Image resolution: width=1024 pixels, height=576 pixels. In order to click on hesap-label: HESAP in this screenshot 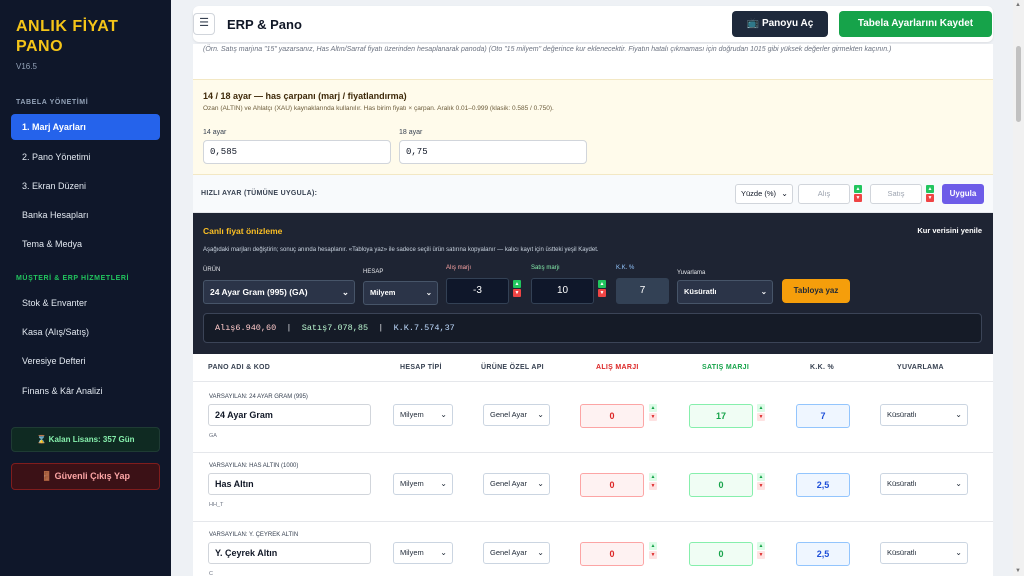, I will do `click(373, 272)`.